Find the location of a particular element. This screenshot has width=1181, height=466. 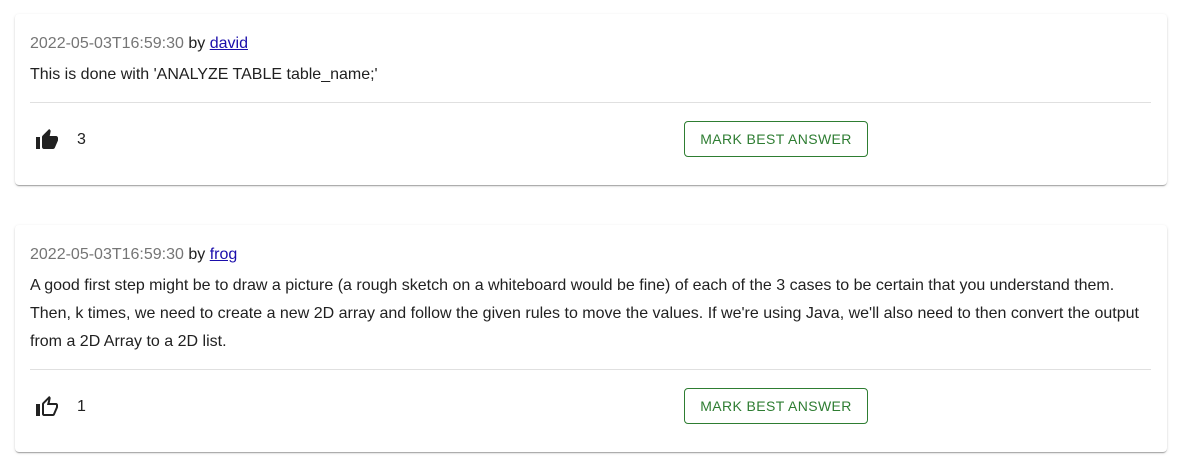

thumb-up-outline-icon is located at coordinates (47, 407).